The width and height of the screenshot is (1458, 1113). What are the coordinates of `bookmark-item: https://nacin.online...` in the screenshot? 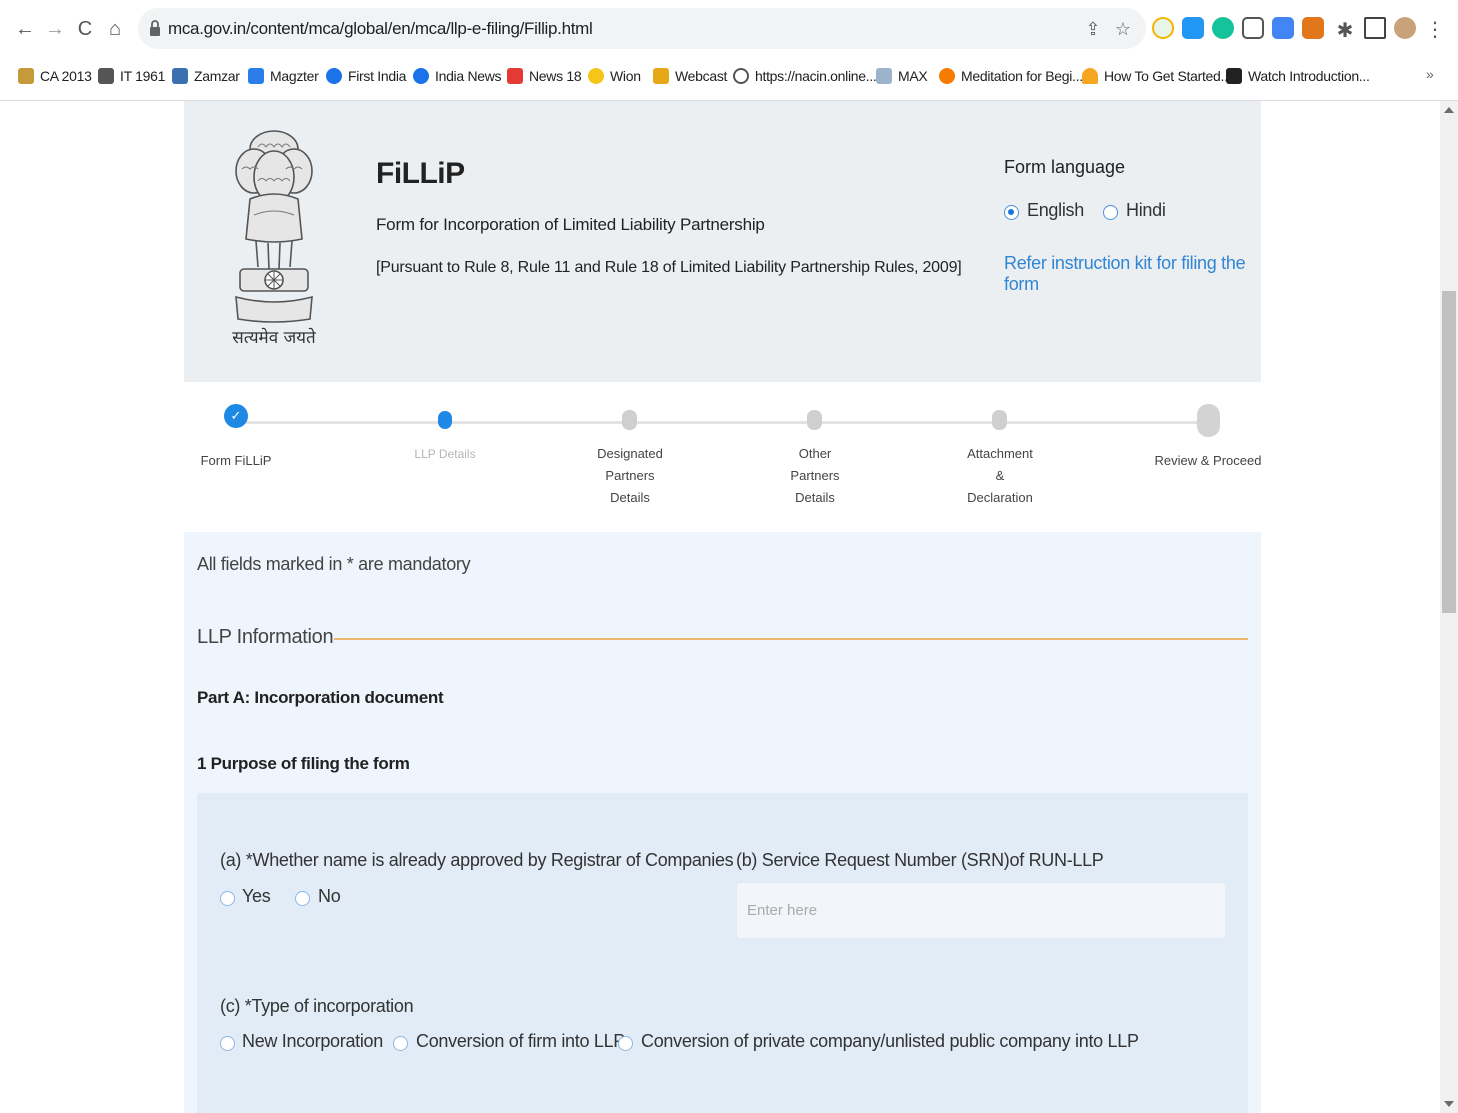 It's located at (805, 76).